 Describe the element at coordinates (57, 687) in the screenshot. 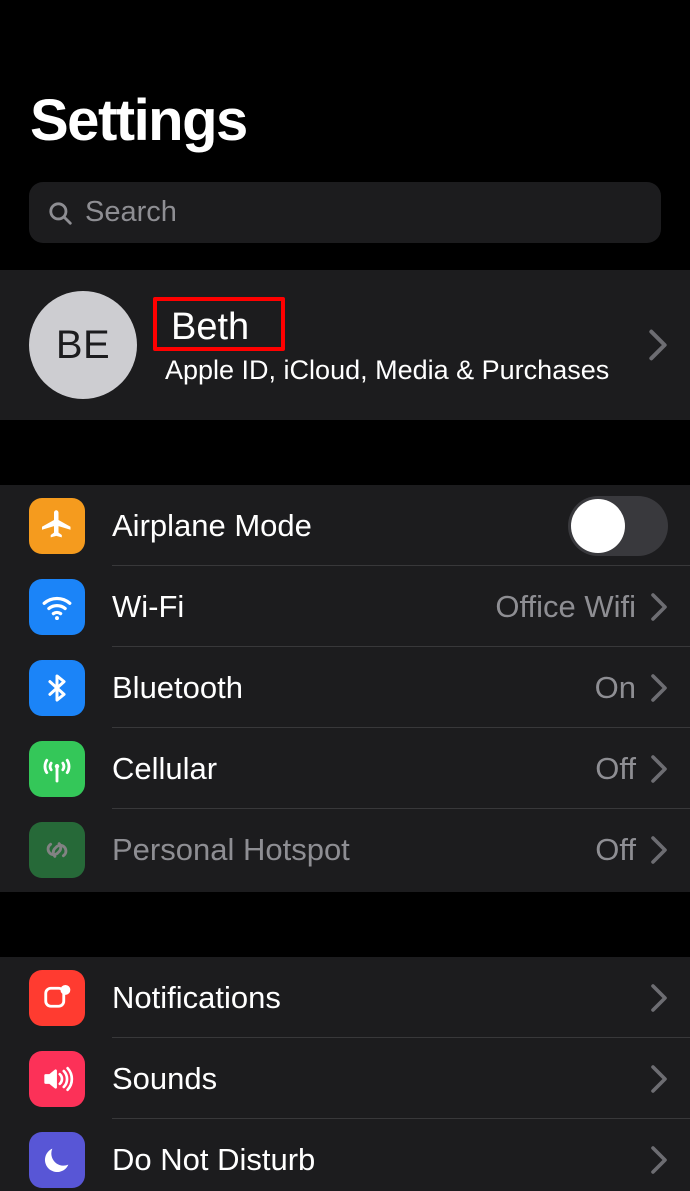

I see `bluetooth-icon` at that location.